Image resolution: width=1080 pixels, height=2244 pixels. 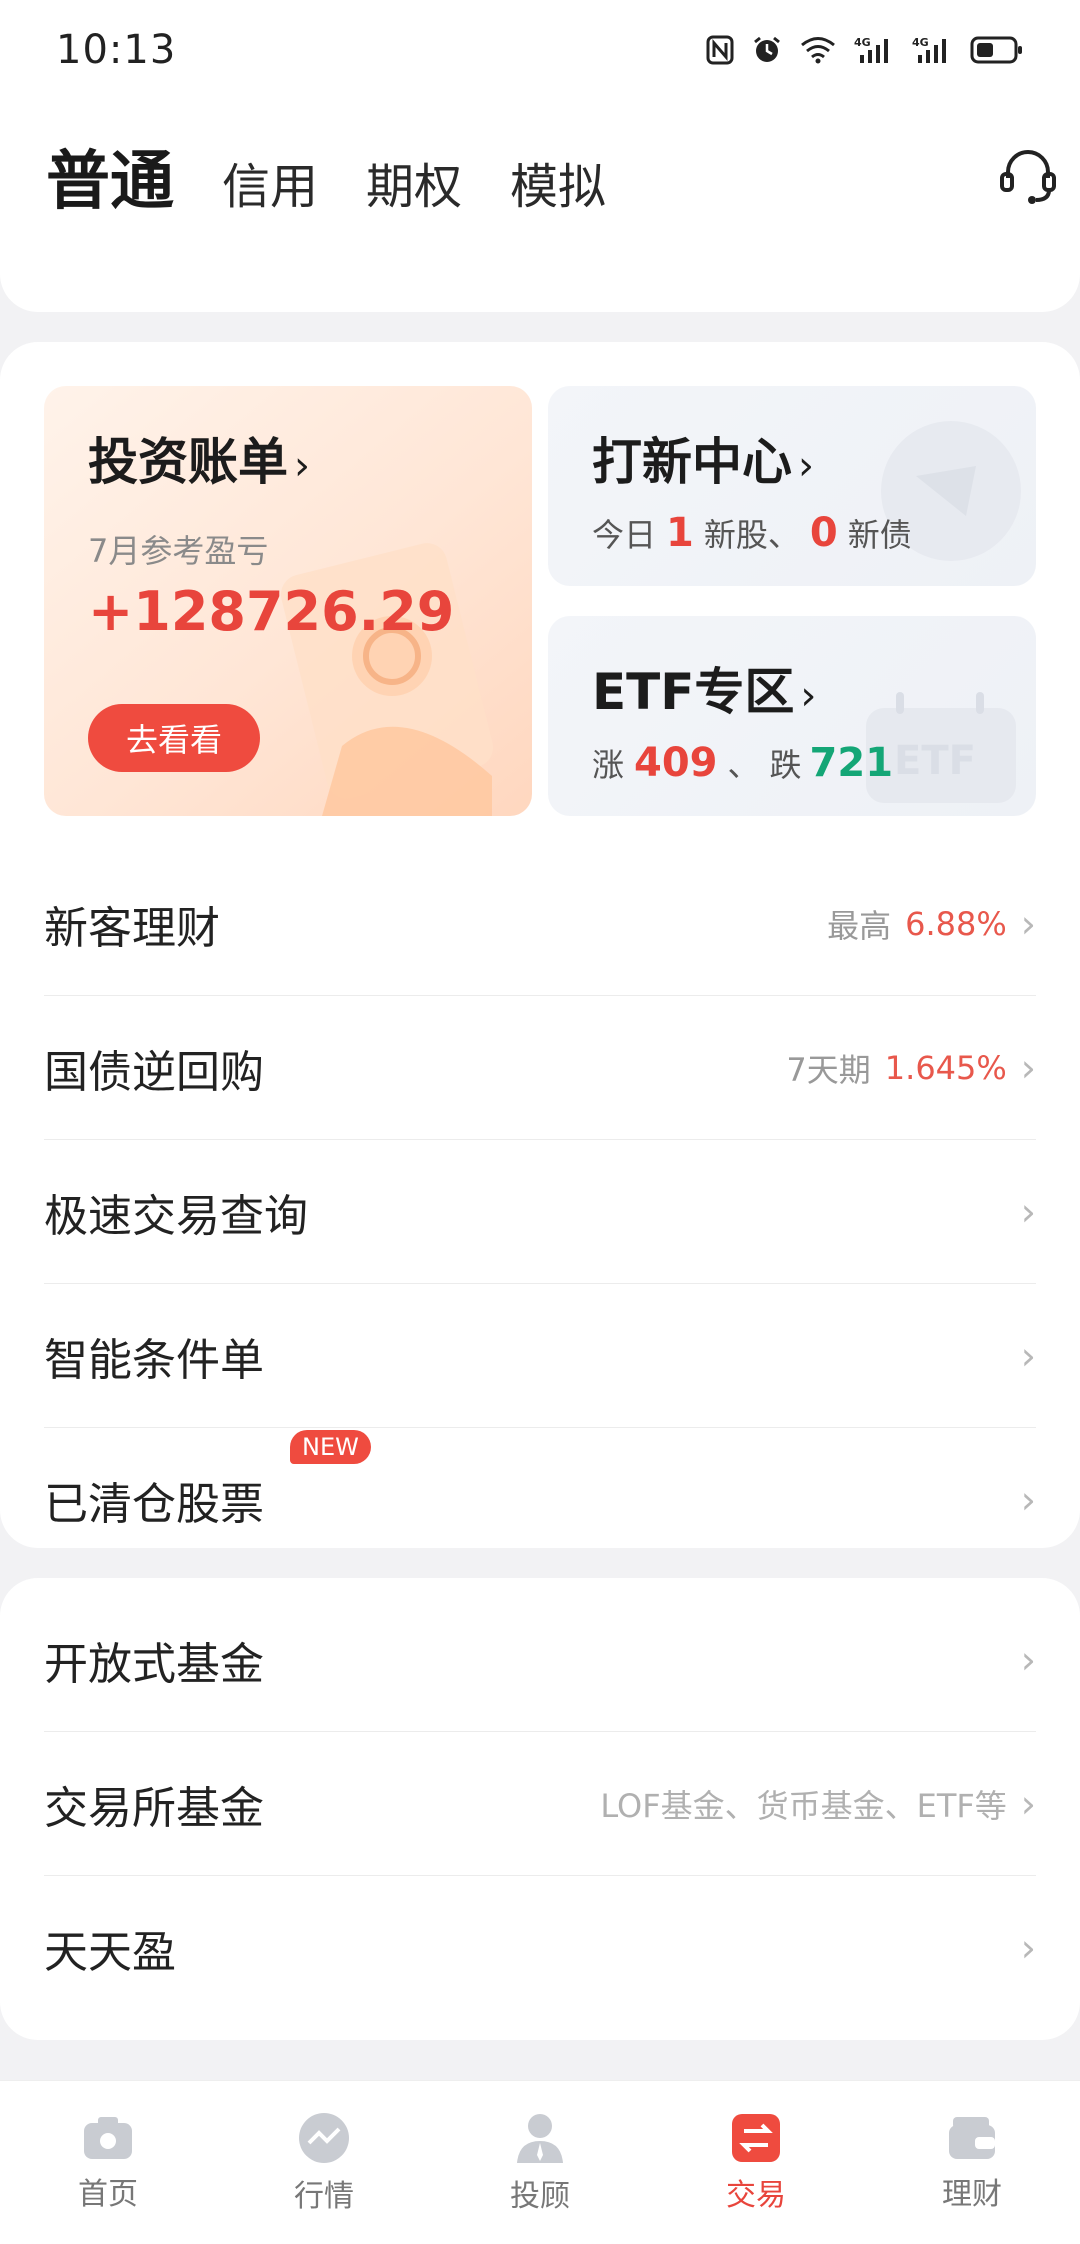 I want to click on status-bar: 10:13 4G 4G, so click(x=540, y=50).